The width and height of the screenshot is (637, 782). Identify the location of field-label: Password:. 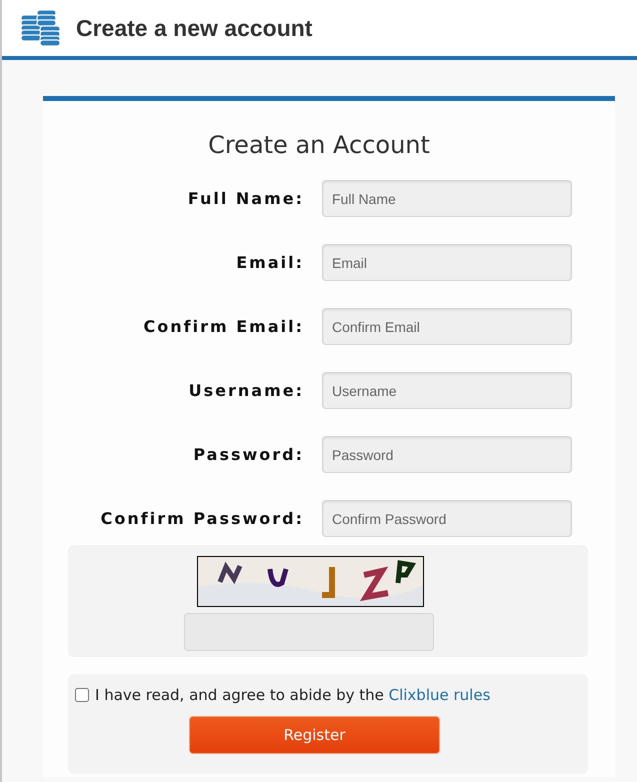
(248, 454).